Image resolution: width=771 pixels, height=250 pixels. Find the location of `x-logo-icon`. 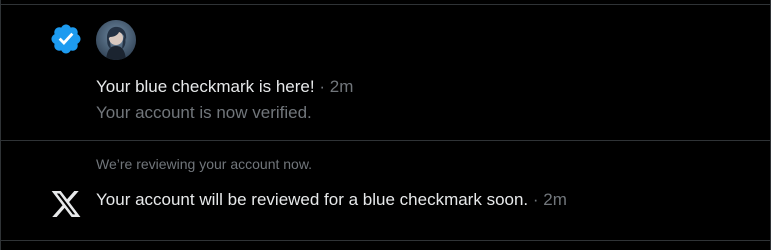

x-logo-icon is located at coordinates (66, 204).